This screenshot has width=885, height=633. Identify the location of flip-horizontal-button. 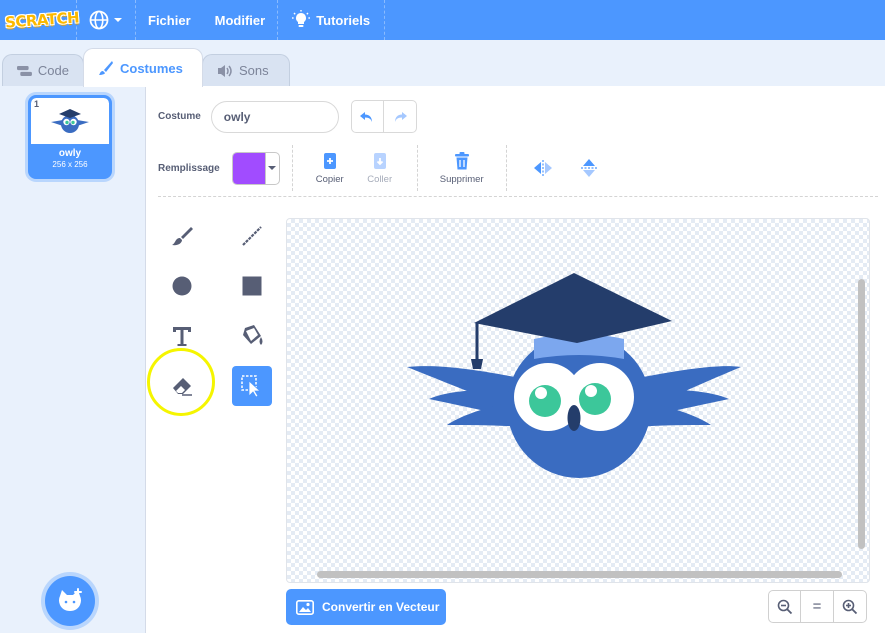
(543, 168).